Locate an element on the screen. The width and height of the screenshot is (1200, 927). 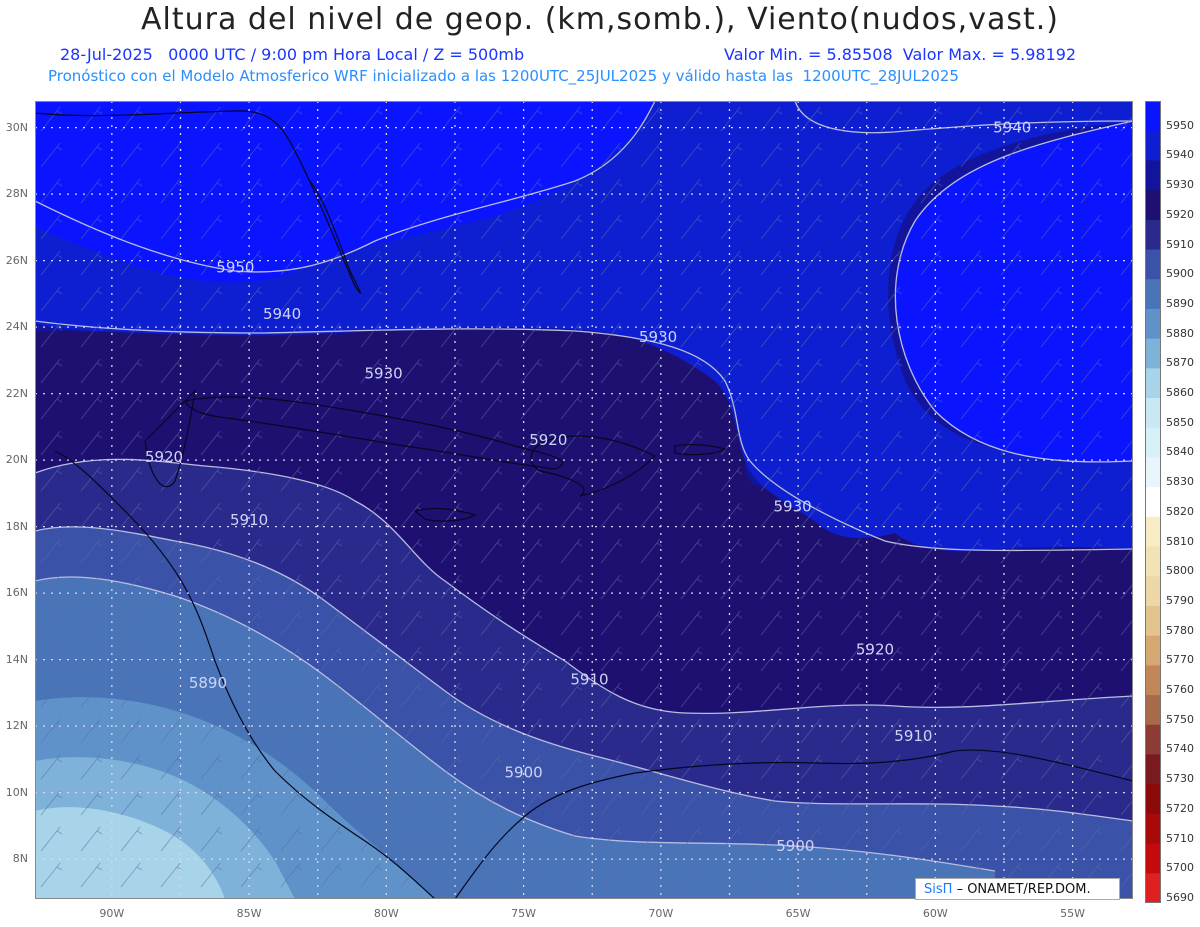
latitude-label: 26N is located at coordinates (16, 260).